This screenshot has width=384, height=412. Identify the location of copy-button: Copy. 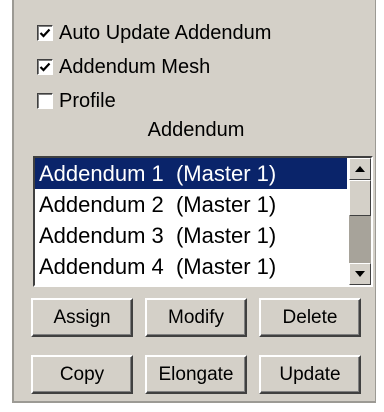
(82, 374).